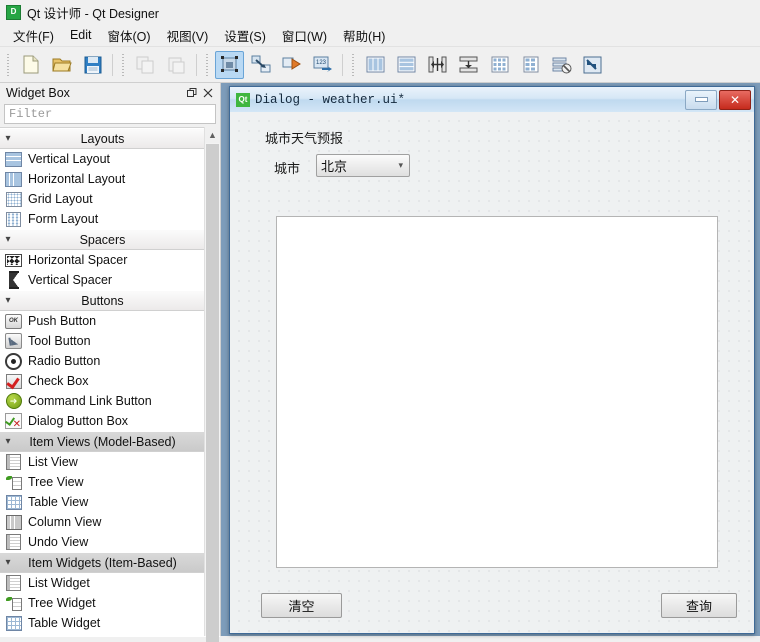 This screenshot has height=642, width=760. What do you see at coordinates (699, 605) in the screenshot?
I see `query-button: 查询` at bounding box center [699, 605].